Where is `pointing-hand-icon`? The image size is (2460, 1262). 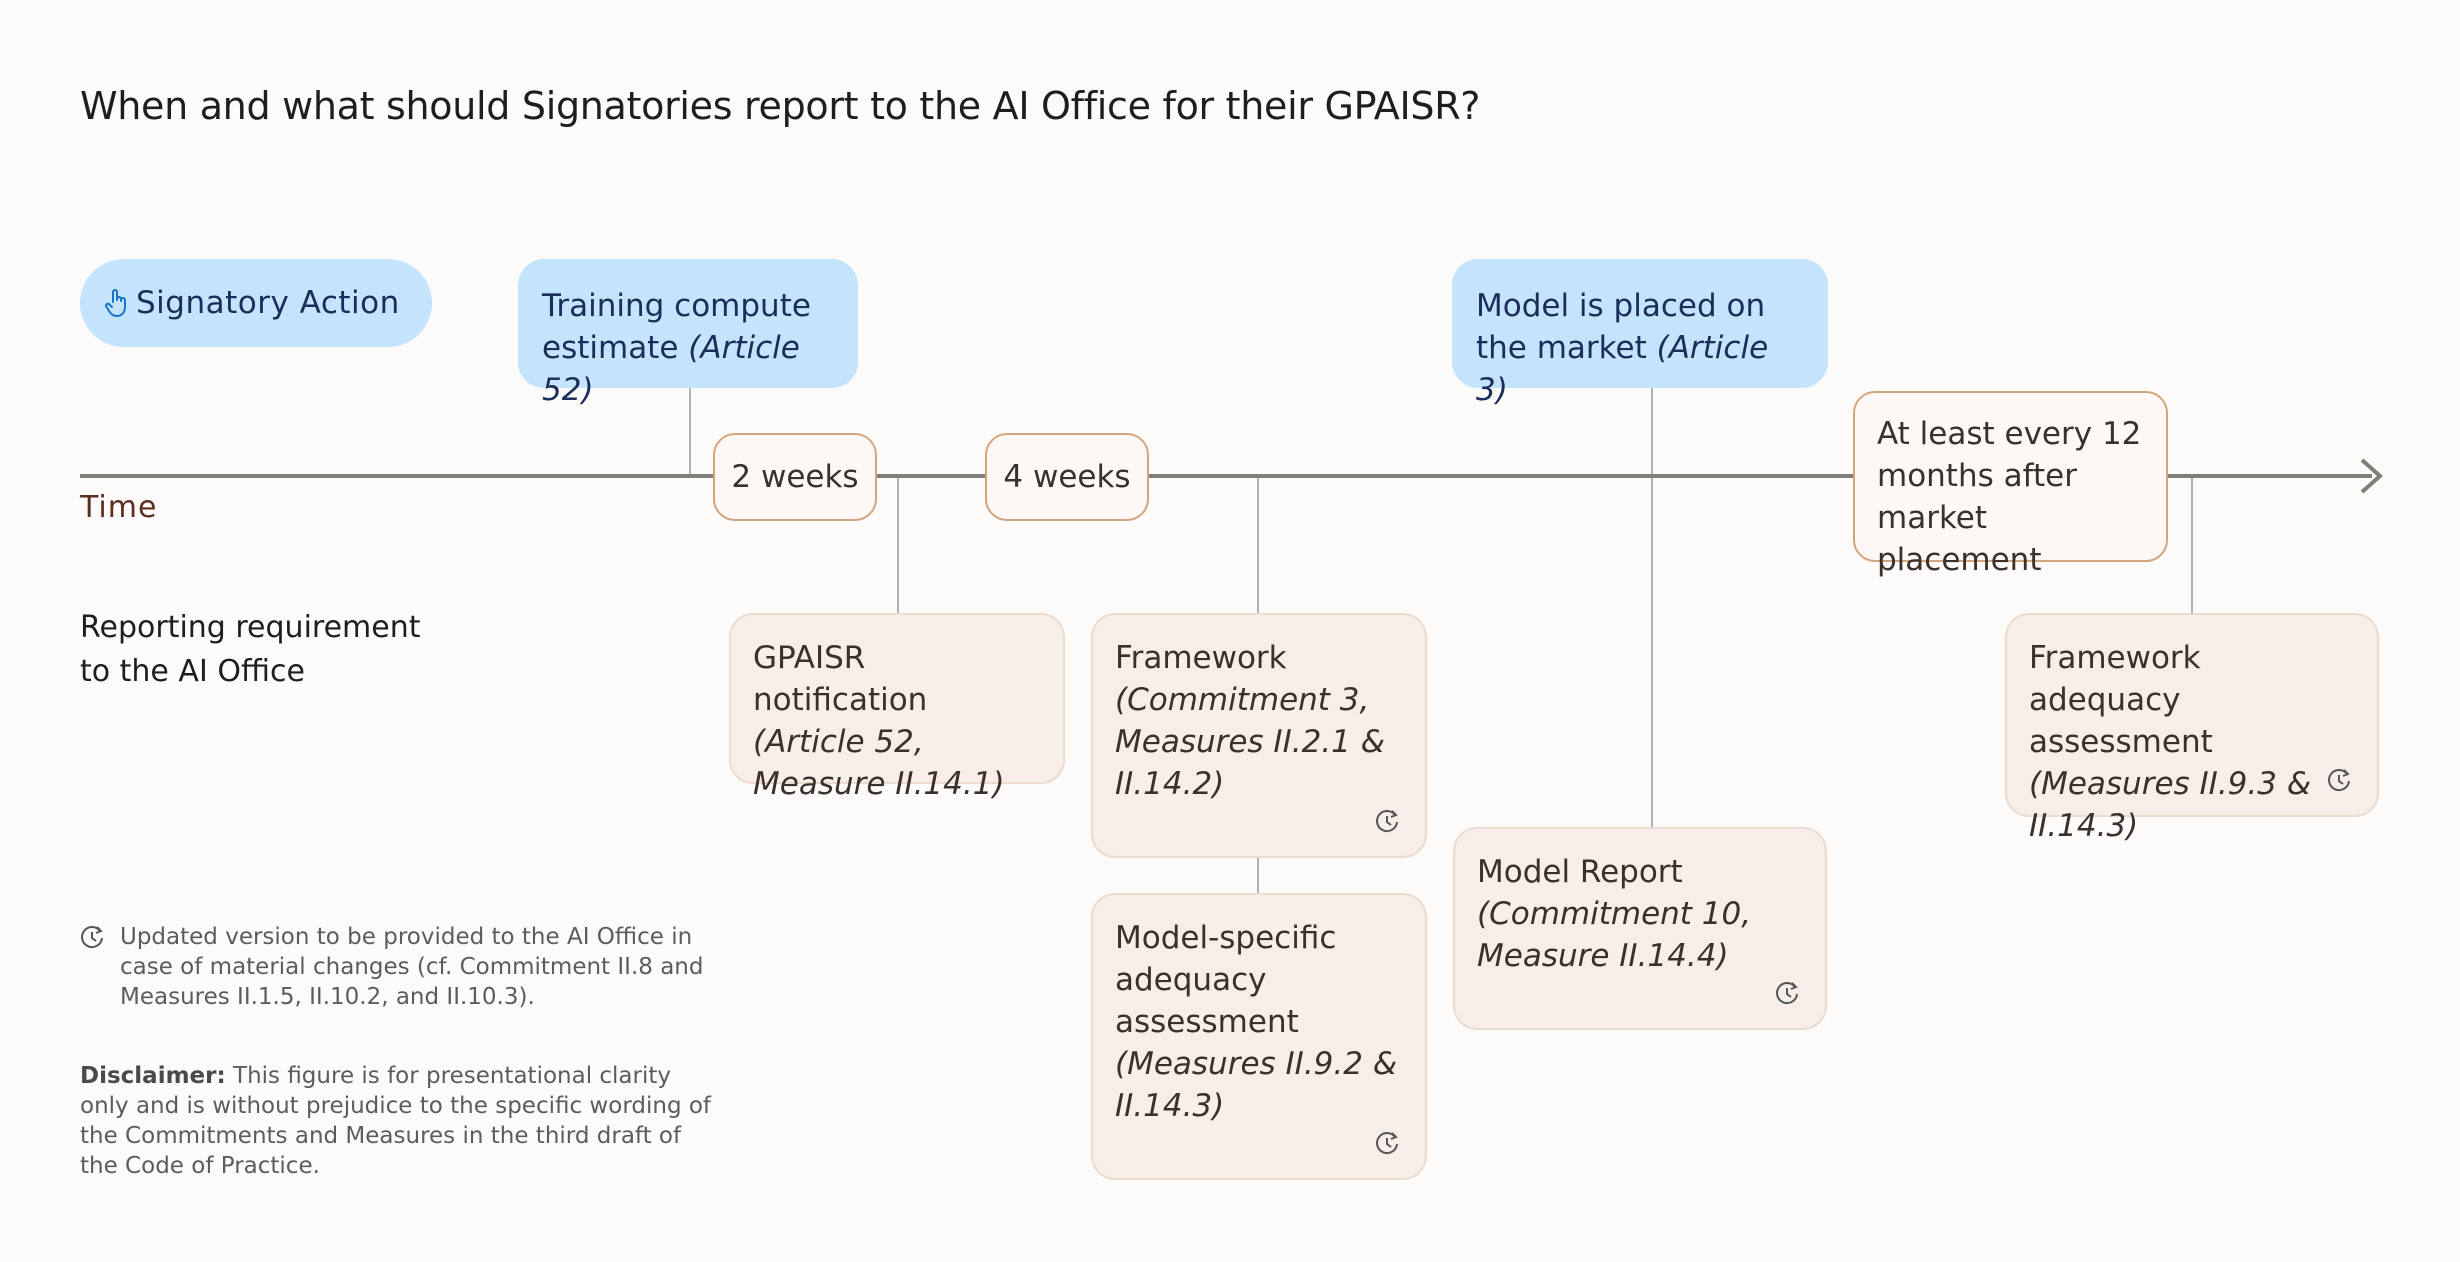 pointing-hand-icon is located at coordinates (115, 303).